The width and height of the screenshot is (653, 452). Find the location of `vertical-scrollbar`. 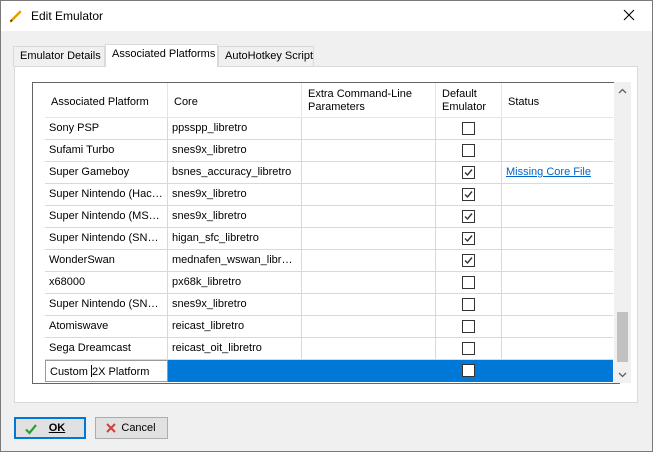

vertical-scrollbar is located at coordinates (622, 232).